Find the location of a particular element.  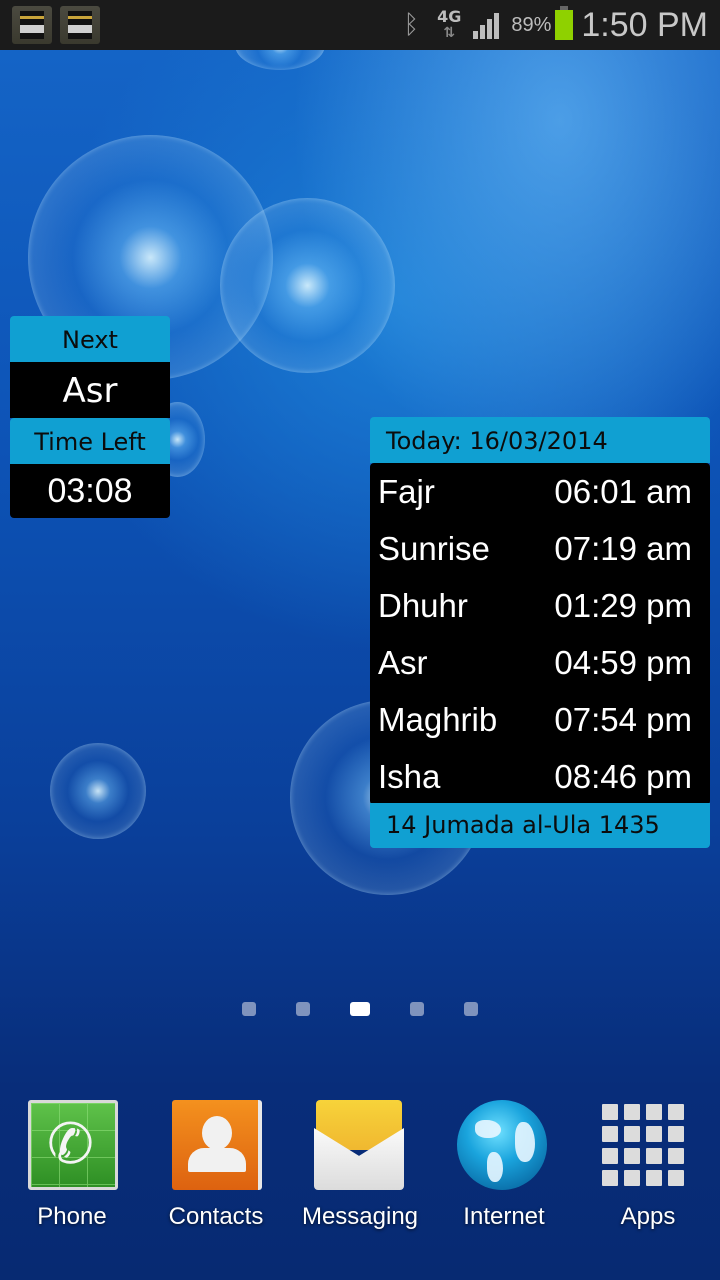

prayer-time: 07:19 am is located at coordinates (623, 548).